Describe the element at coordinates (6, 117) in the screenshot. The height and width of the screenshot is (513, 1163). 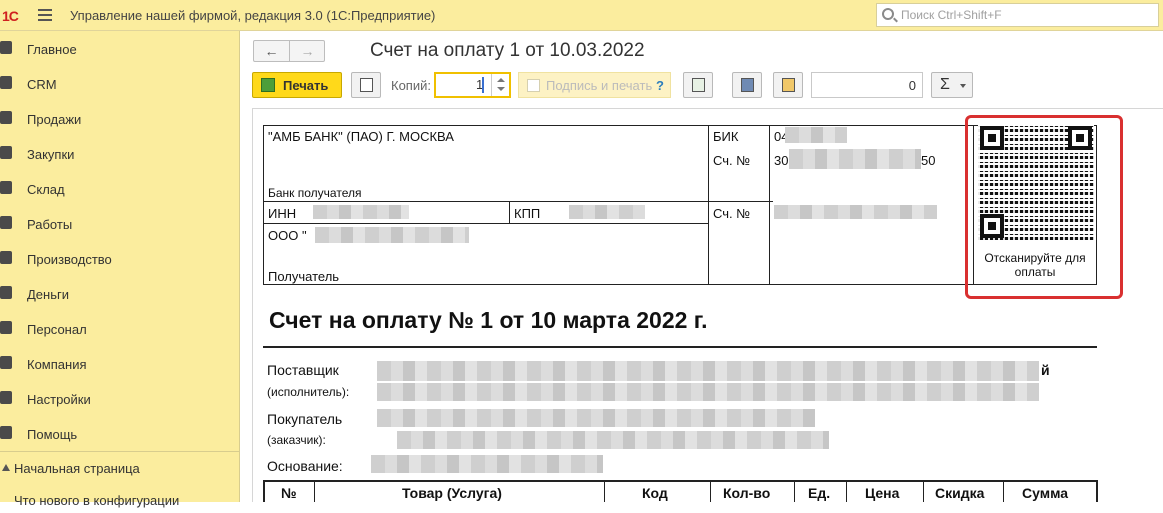
I see `cart-icon` at that location.